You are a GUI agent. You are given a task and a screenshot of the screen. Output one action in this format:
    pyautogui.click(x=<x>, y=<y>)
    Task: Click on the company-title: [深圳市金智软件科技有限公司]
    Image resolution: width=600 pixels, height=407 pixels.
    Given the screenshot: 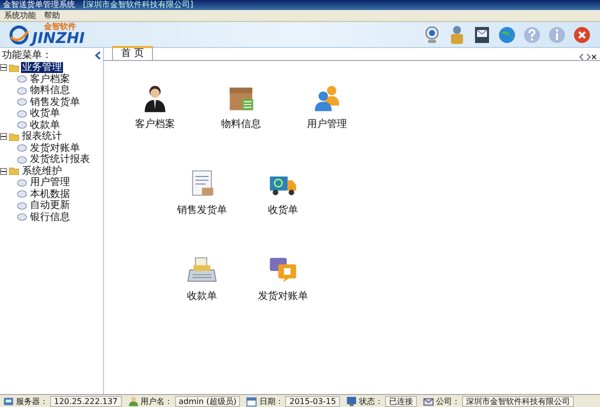 What is the action you would take?
    pyautogui.click(x=138, y=5)
    